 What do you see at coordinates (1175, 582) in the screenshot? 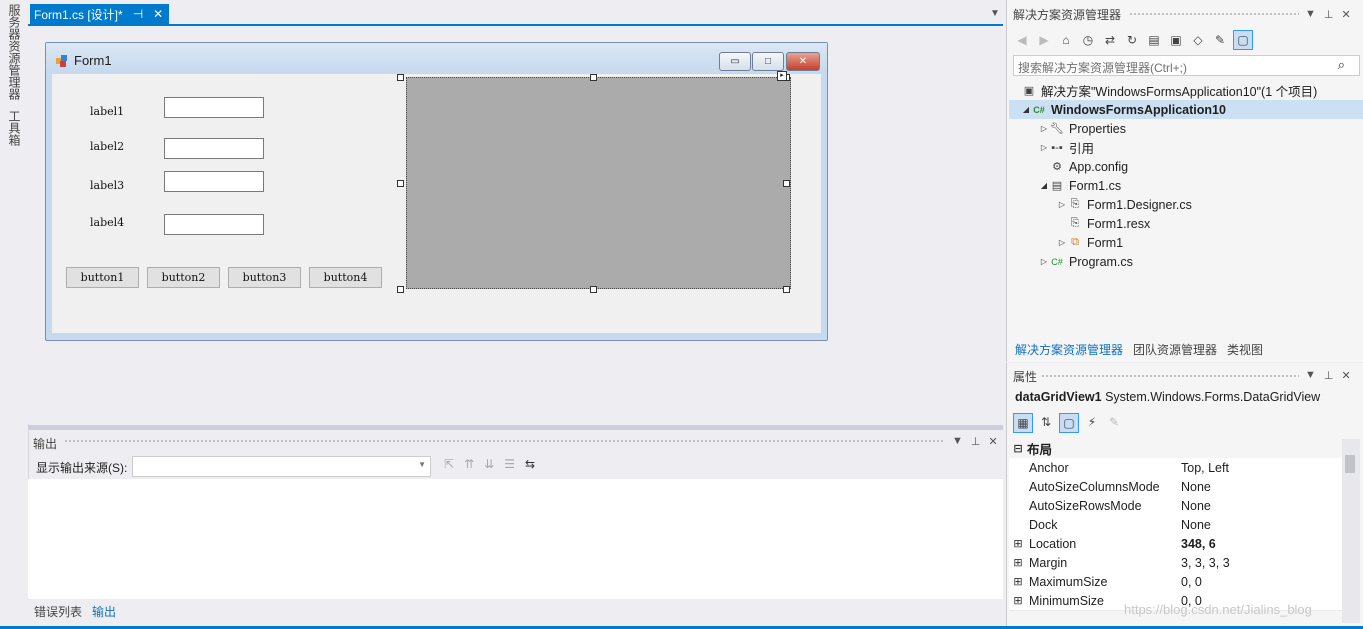
I see `property-row-maximumsize: ⊞ MaximumSize 0, 0` at bounding box center [1175, 582].